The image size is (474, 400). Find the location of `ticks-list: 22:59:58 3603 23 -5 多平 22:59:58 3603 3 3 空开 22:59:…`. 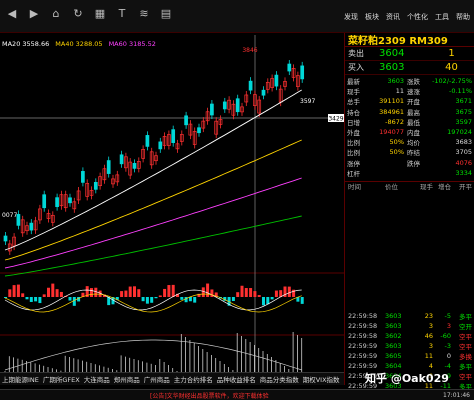

ticks-list: 22:59:58 3603 23 -5 多平 22:59:58 3603 3 3 空开 22:59:… is located at coordinates (409, 291).